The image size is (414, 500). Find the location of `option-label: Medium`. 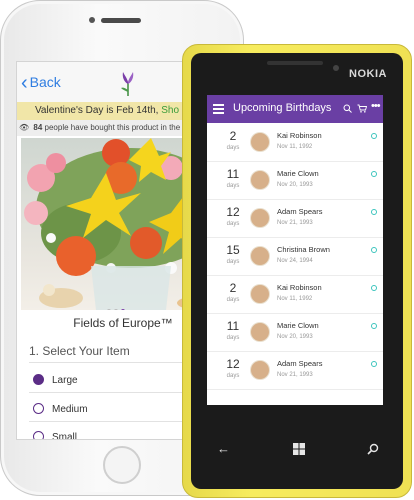

option-label: Medium is located at coordinates (70, 409).